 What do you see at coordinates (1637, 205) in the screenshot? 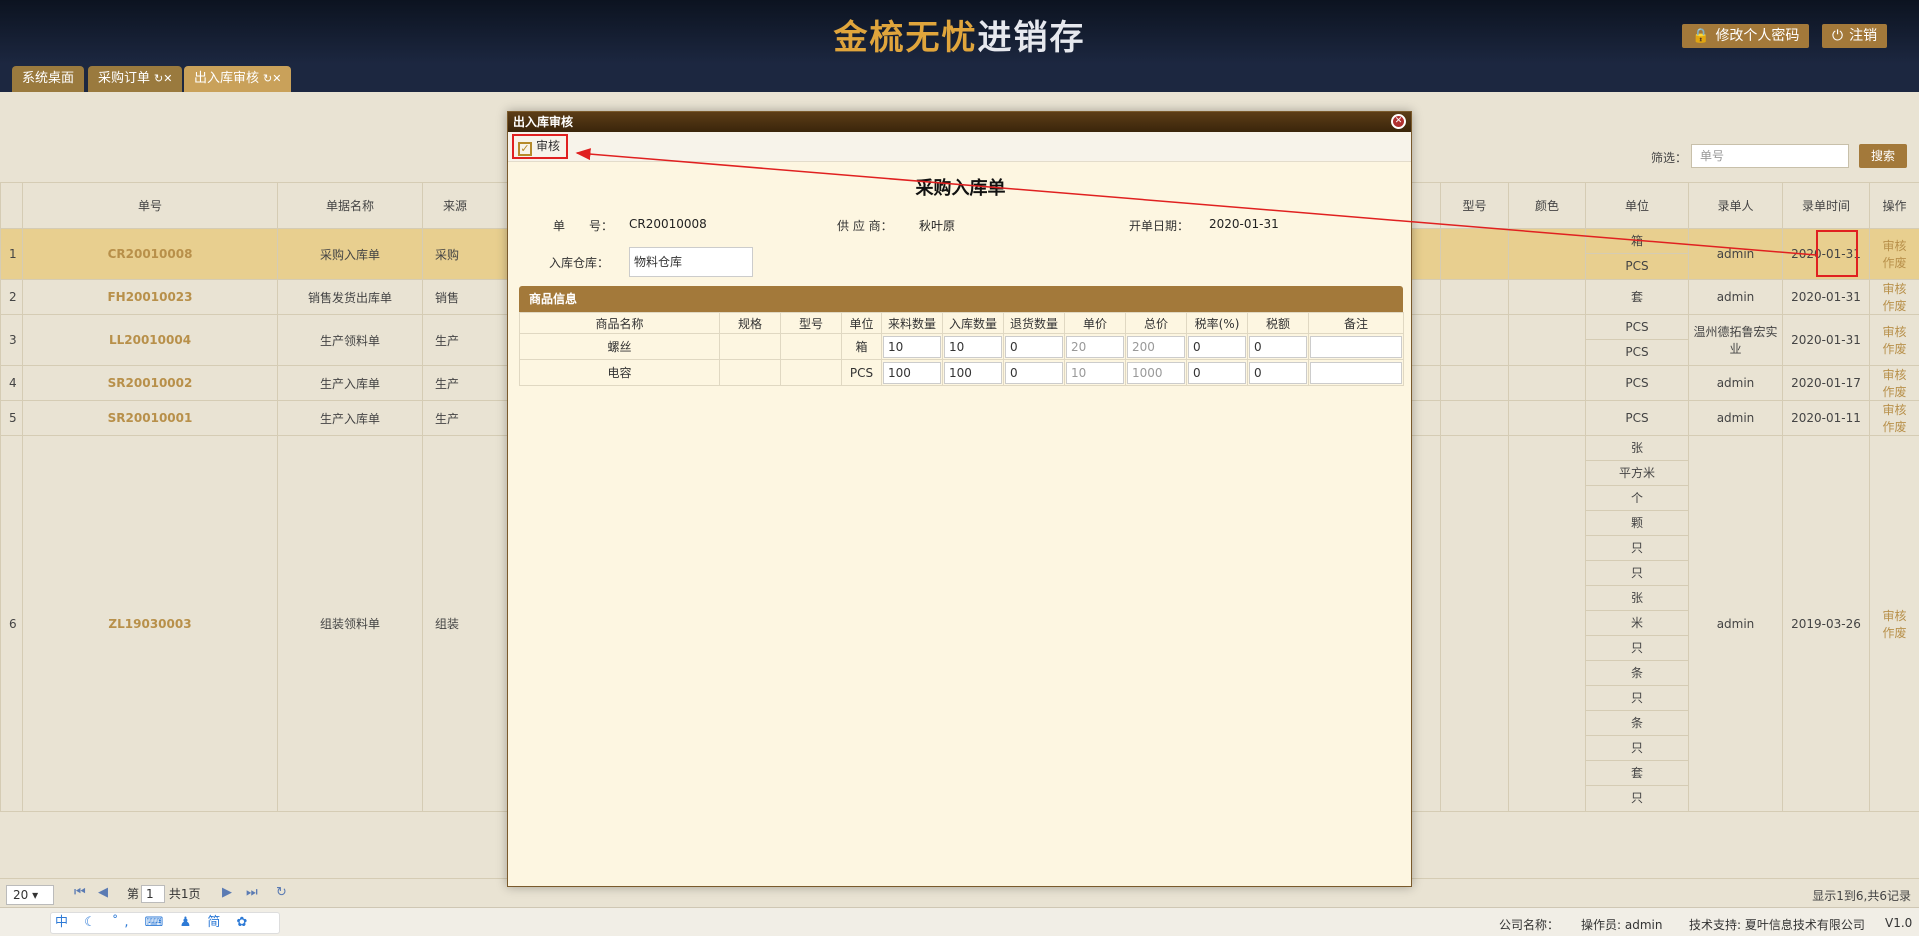
I see `col-unit: 单位` at bounding box center [1637, 205].